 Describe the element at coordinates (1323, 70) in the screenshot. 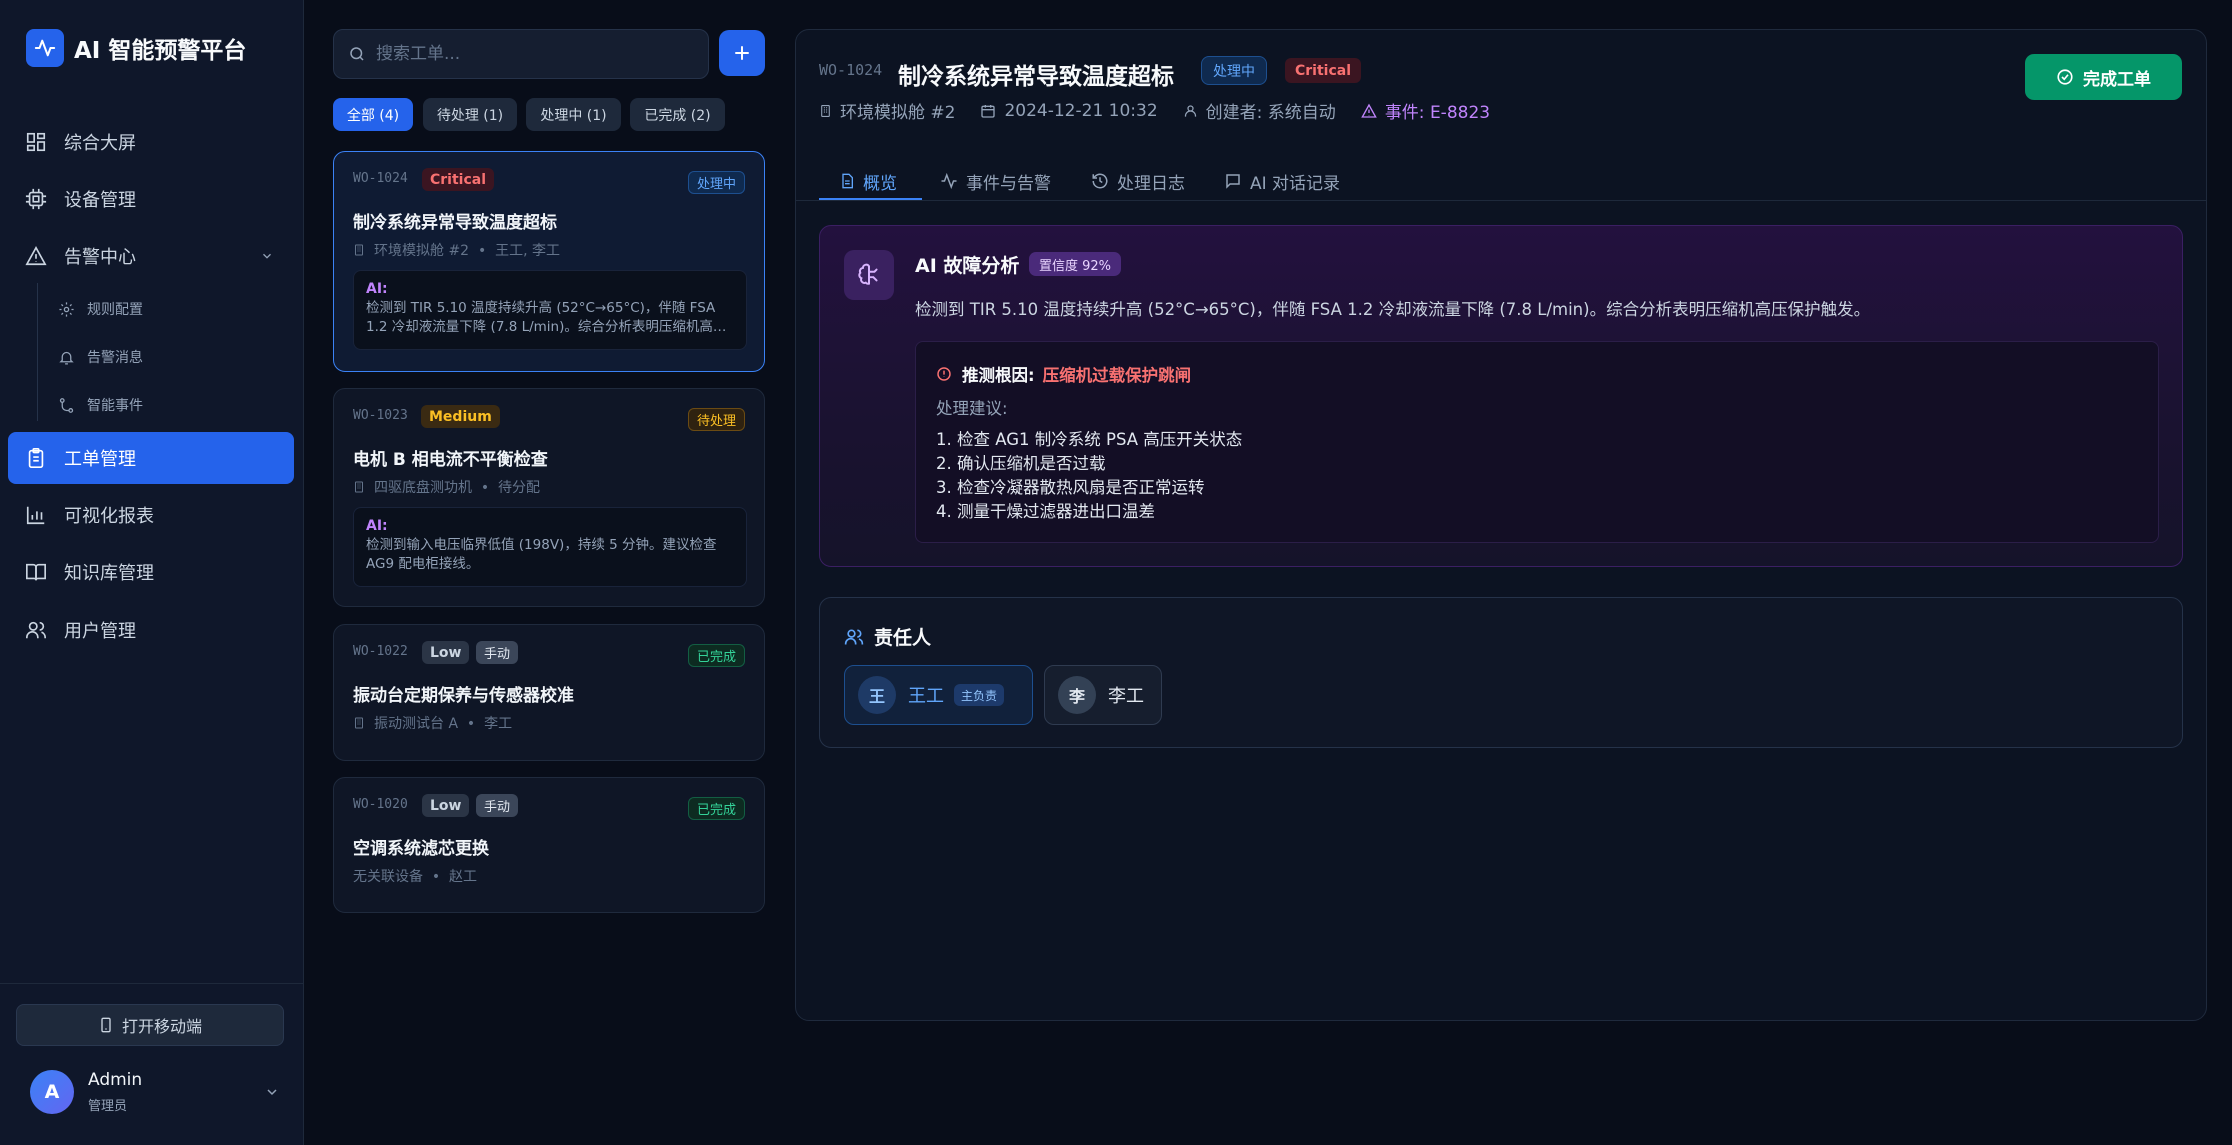

I see `priority-badge: Critical` at that location.